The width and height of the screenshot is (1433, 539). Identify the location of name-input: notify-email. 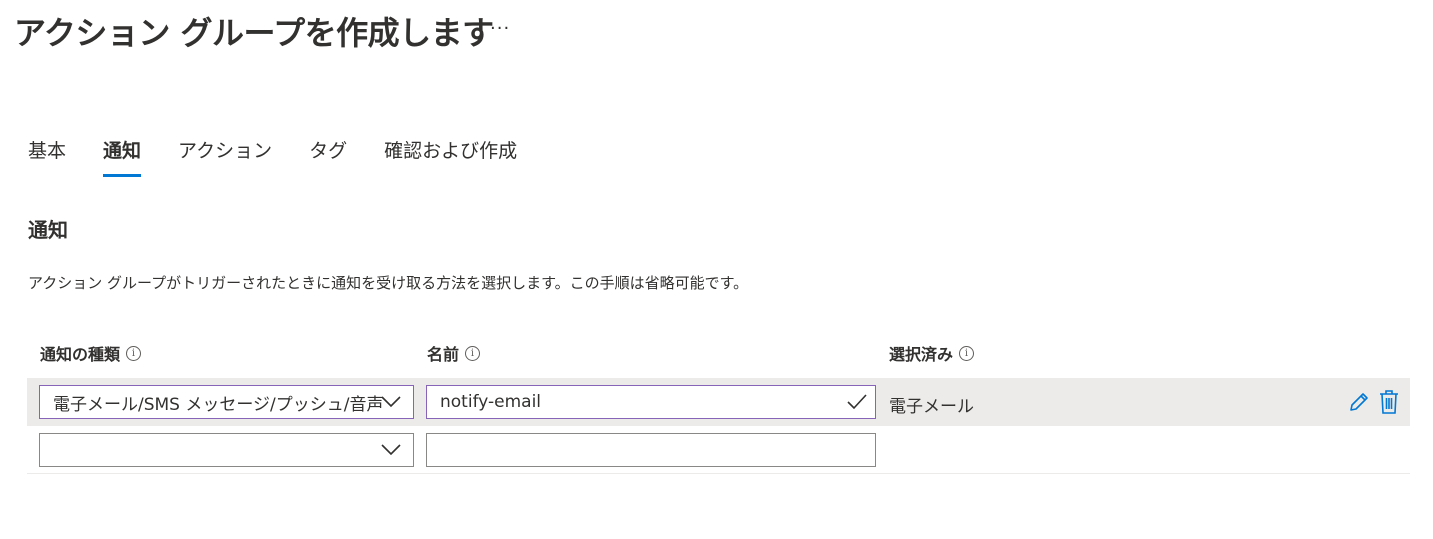
(651, 402).